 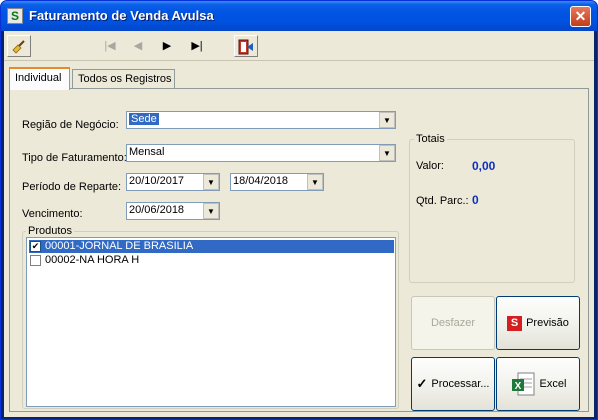 I want to click on next-record-icon: ▶, so click(x=167, y=46).